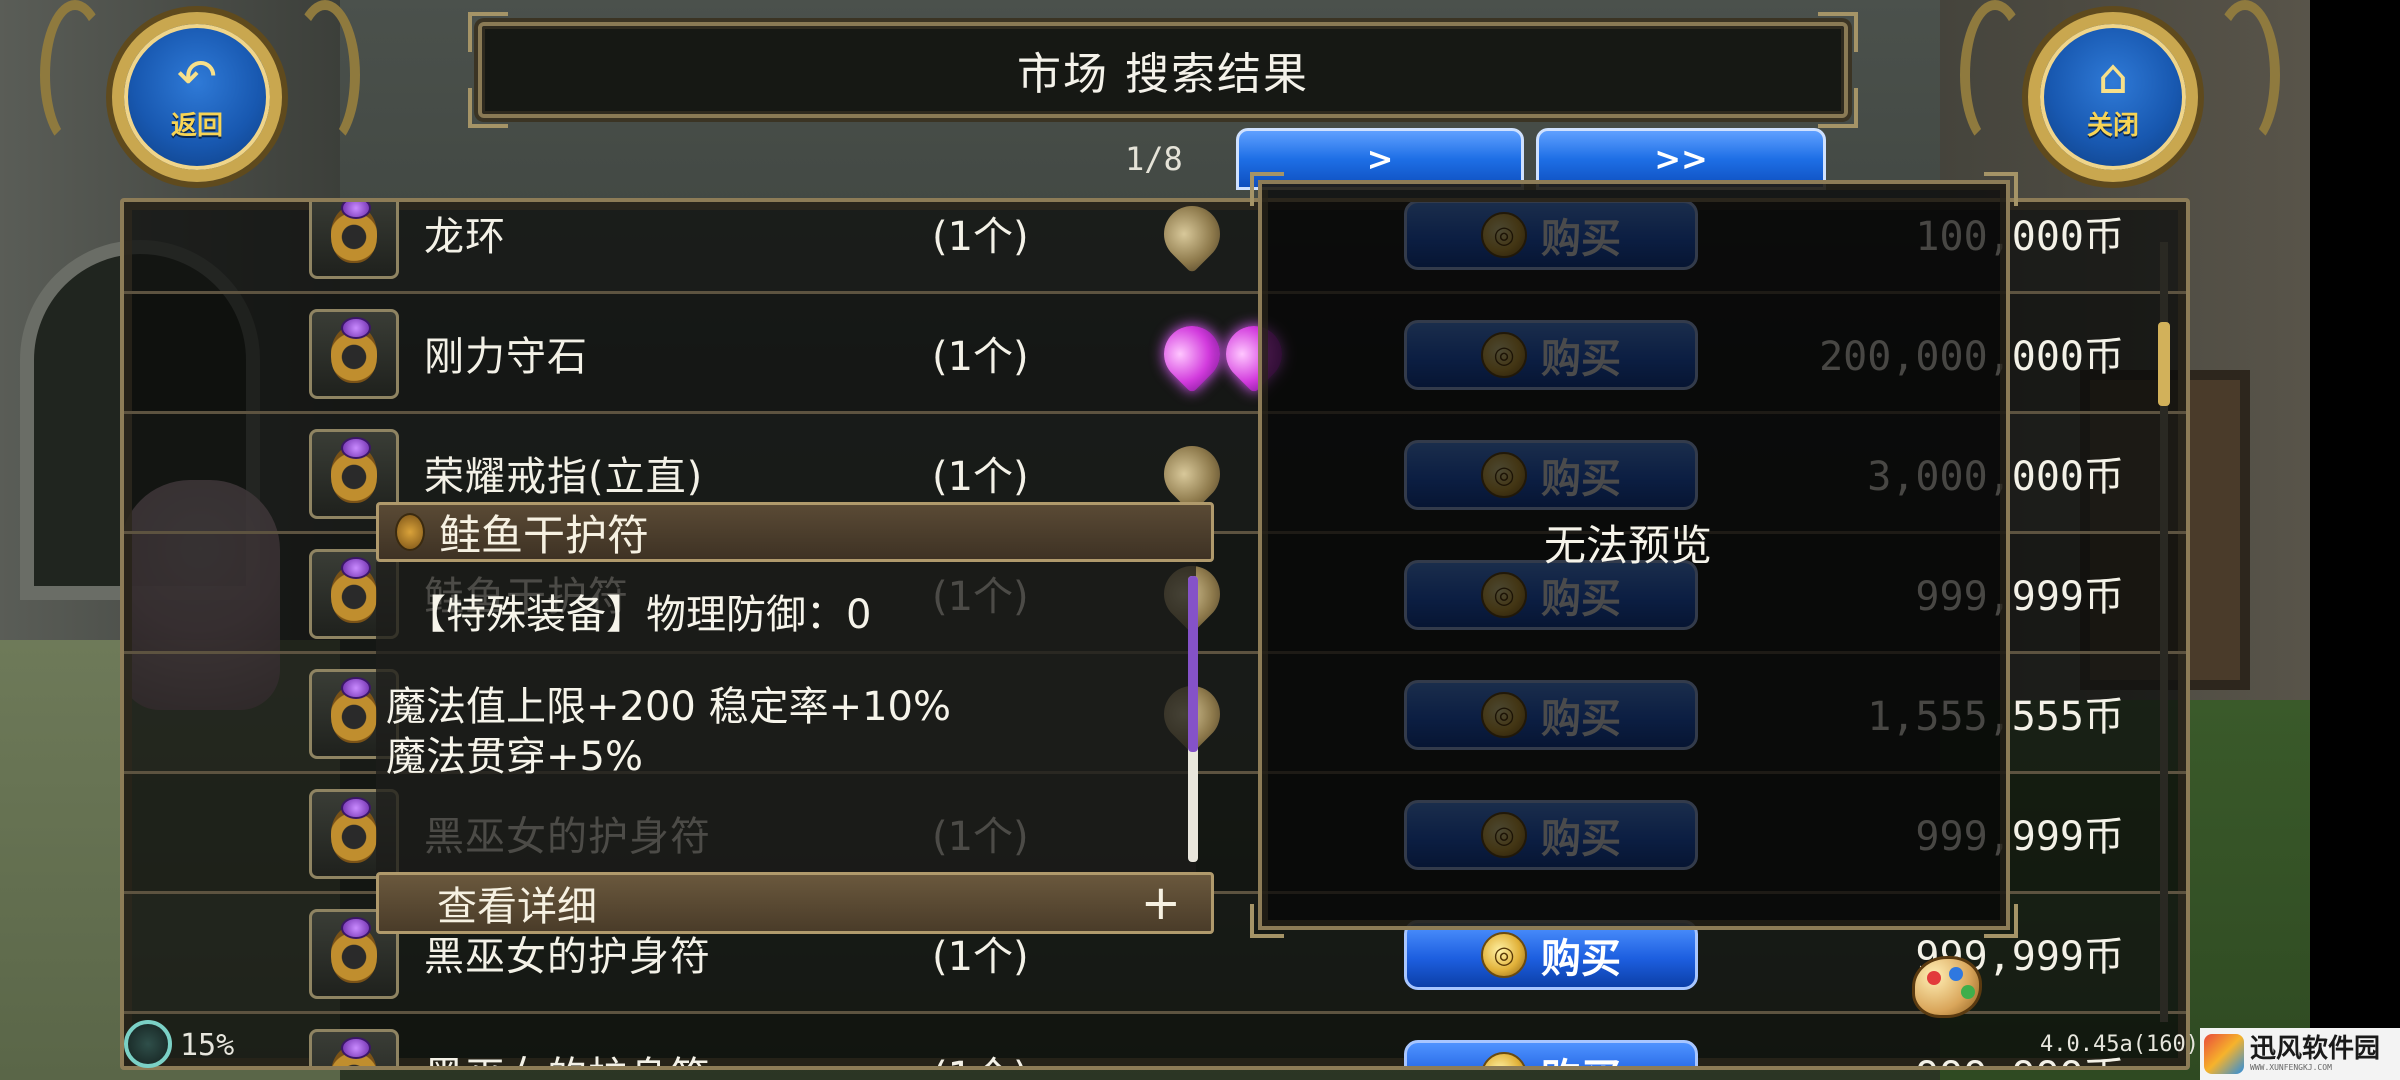 The width and height of the screenshot is (2400, 1080). I want to click on back-button: ↶ 返回, so click(197, 97).